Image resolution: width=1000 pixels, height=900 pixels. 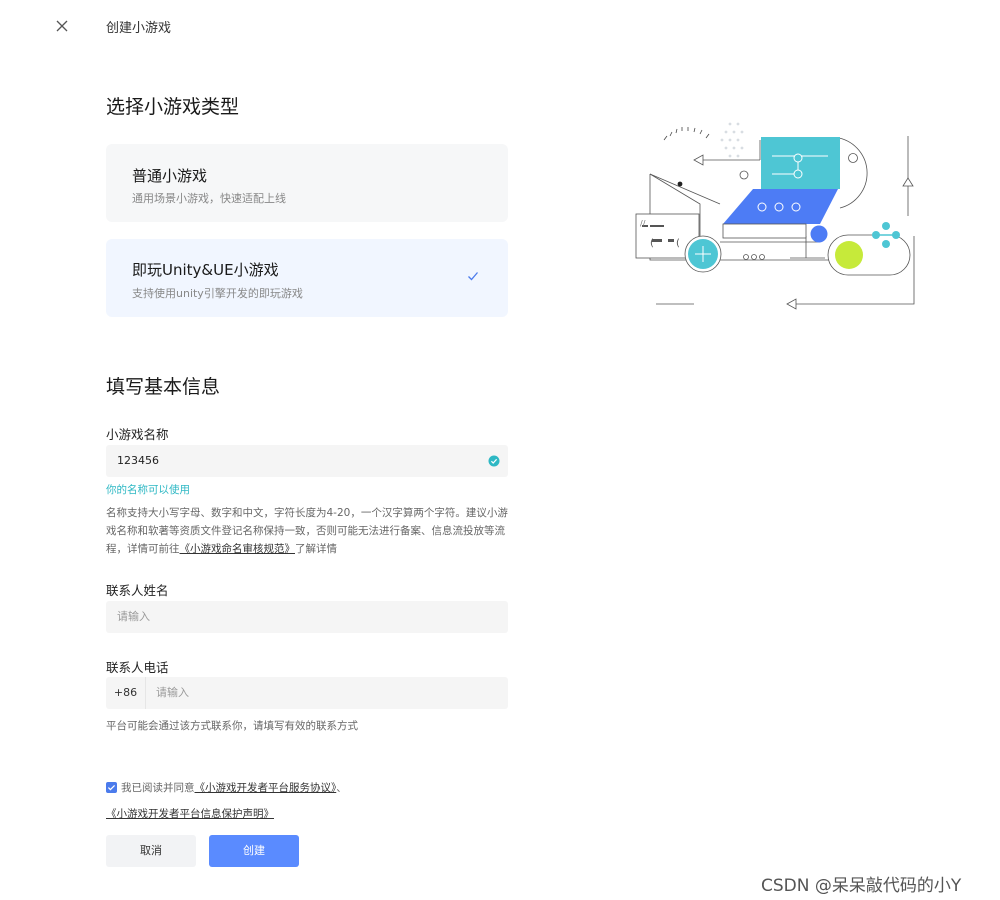 I want to click on game-type-title: 即玩Unity&UE小游戏, so click(x=205, y=270).